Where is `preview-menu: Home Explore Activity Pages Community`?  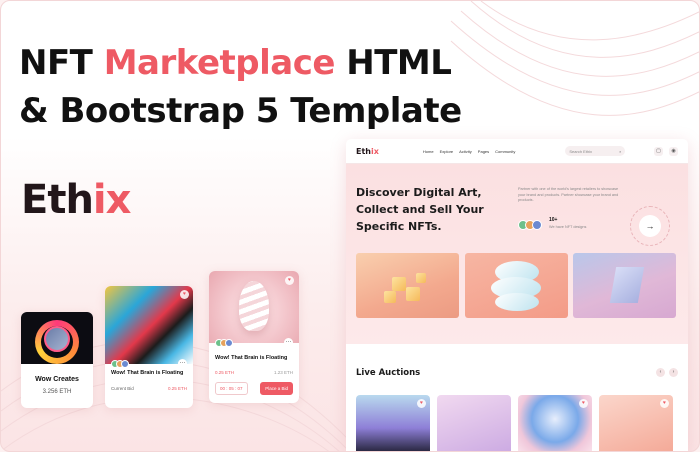 preview-menu: Home Explore Activity Pages Community is located at coordinates (469, 151).